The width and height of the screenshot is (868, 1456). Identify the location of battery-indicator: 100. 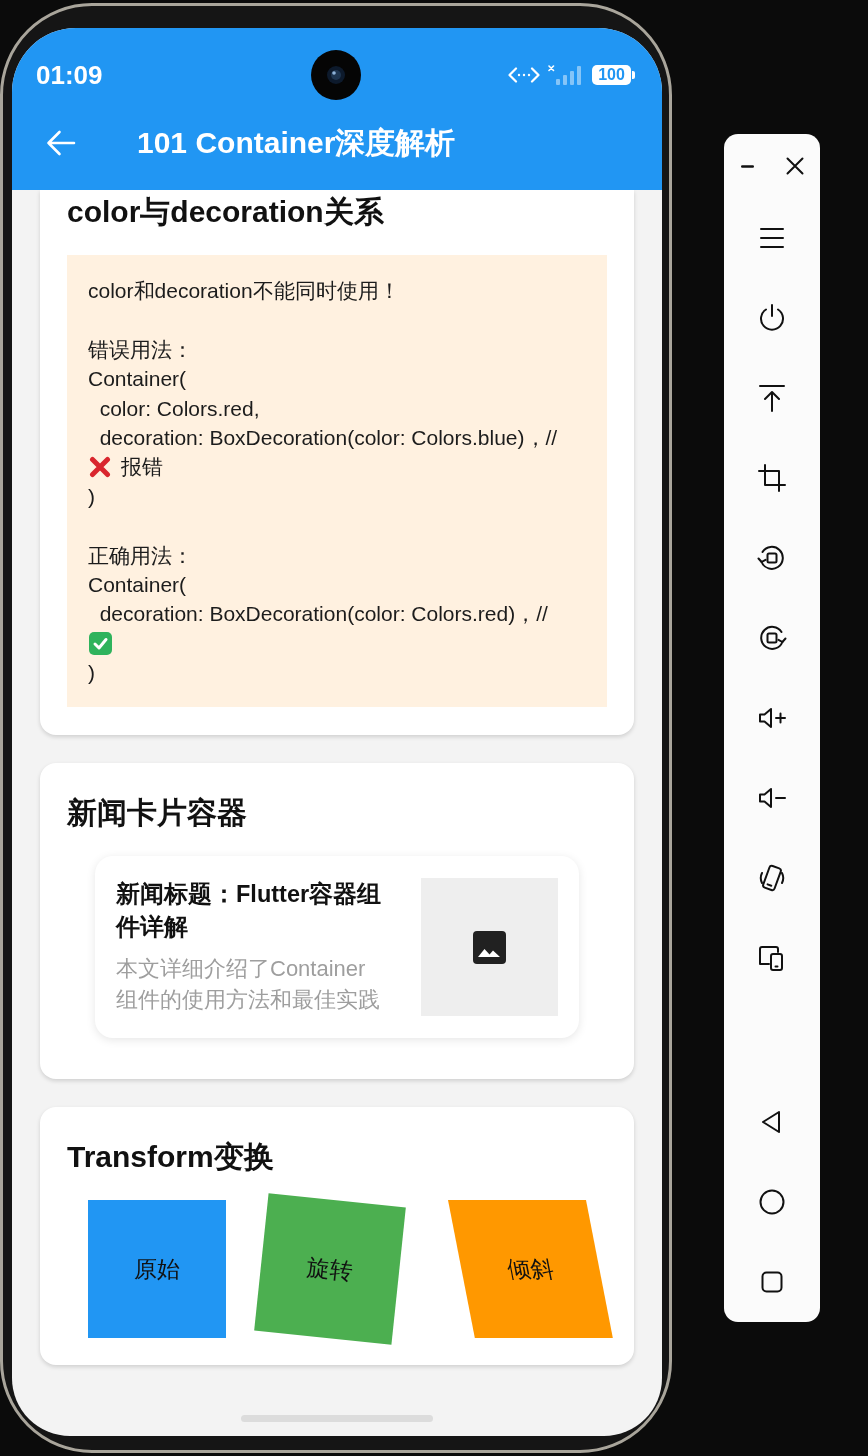
(614, 75).